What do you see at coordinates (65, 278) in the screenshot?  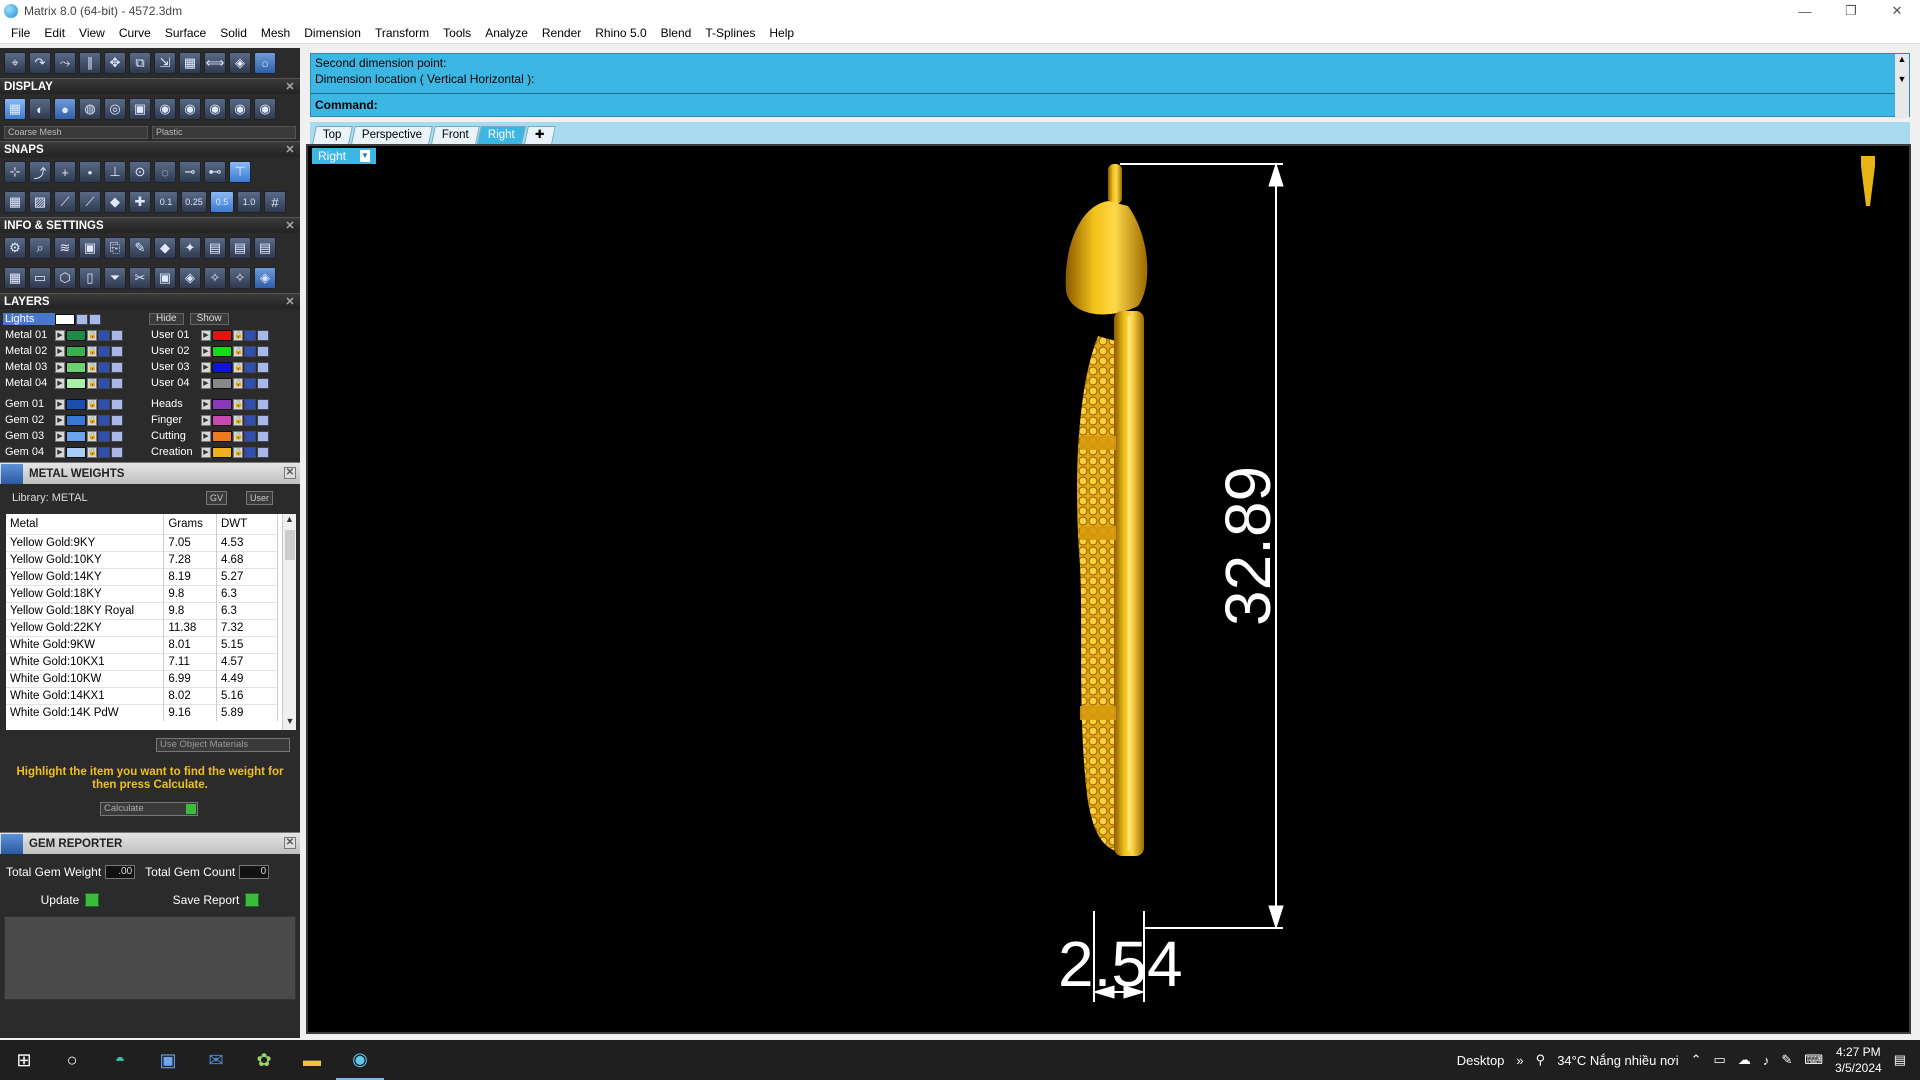 I see `object-icon: ⬡` at bounding box center [65, 278].